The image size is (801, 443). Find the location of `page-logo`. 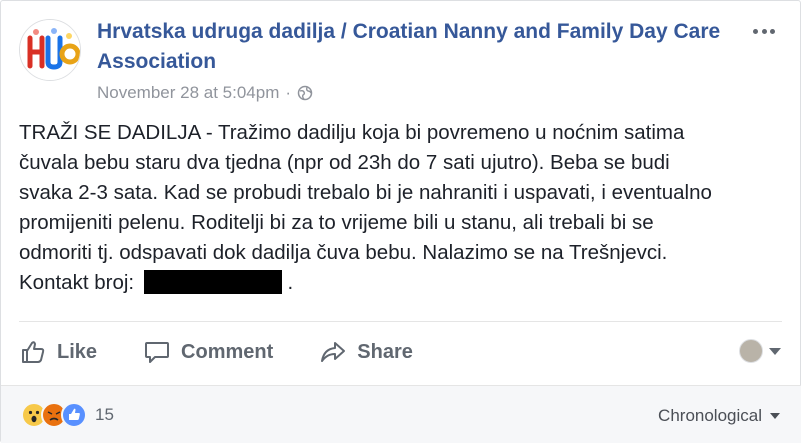

page-logo is located at coordinates (50, 50).